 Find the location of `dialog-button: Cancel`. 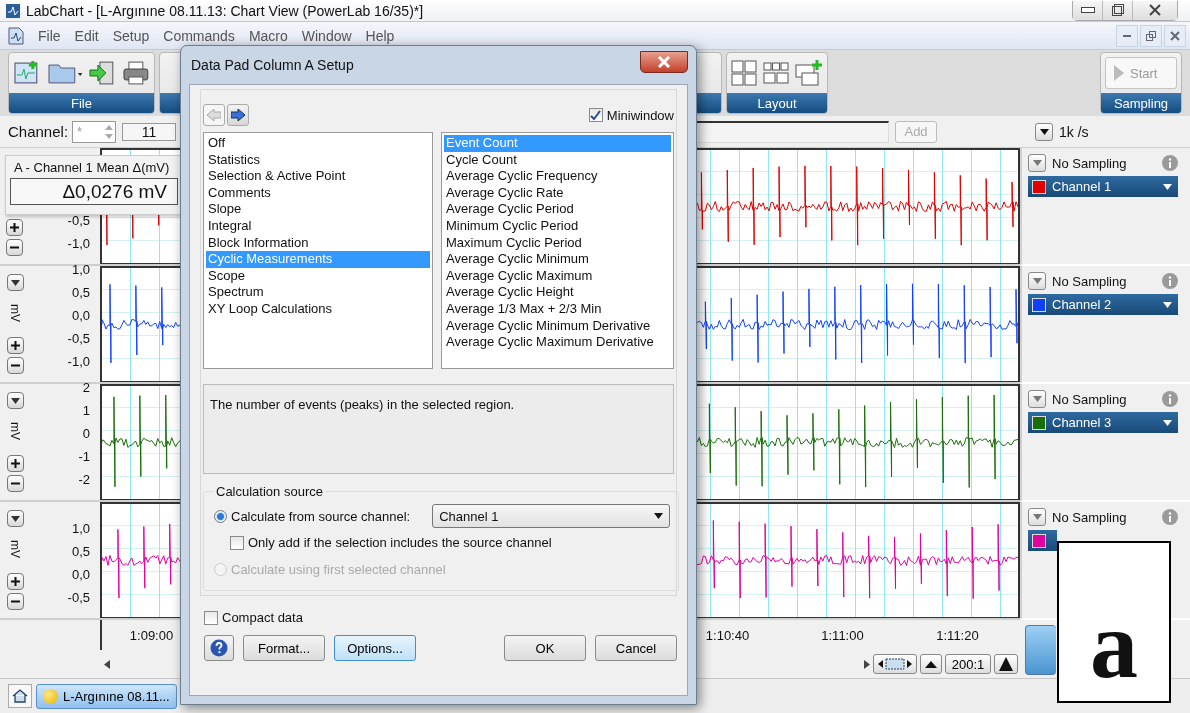

dialog-button: Cancel is located at coordinates (636, 648).